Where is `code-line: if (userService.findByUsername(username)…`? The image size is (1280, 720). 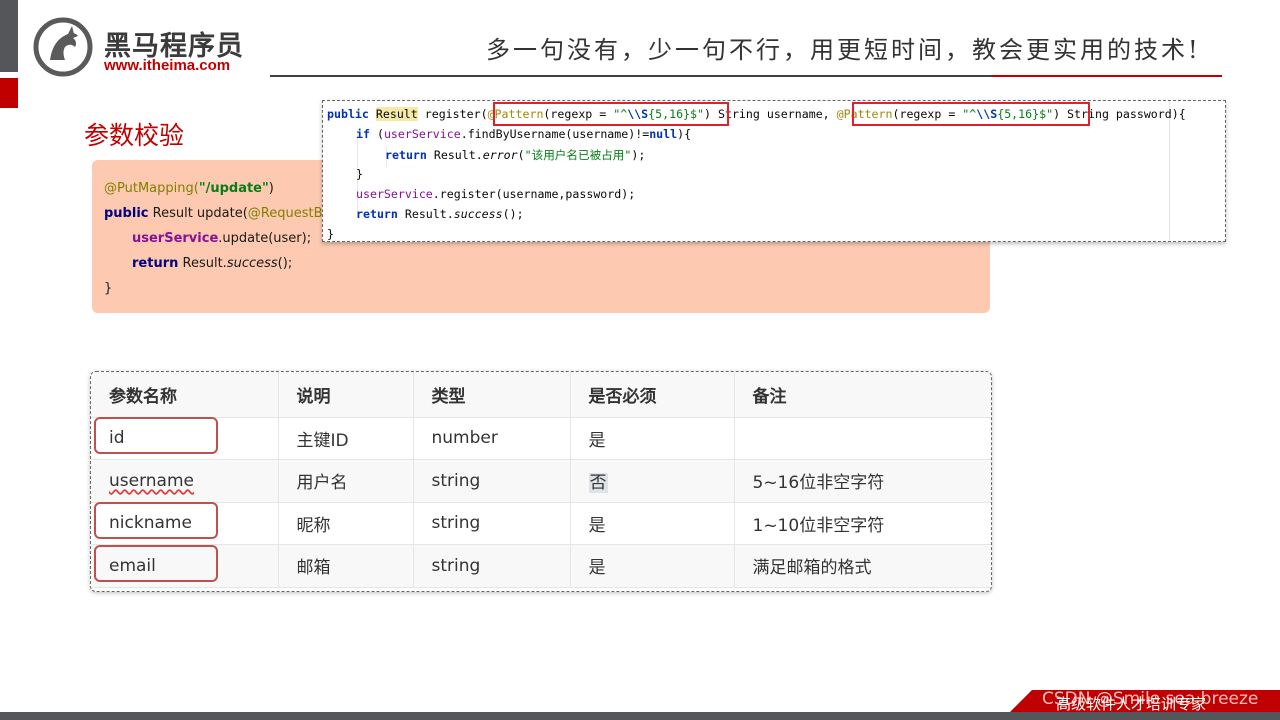 code-line: if (userService.findByUsername(username)… is located at coordinates (523, 134).